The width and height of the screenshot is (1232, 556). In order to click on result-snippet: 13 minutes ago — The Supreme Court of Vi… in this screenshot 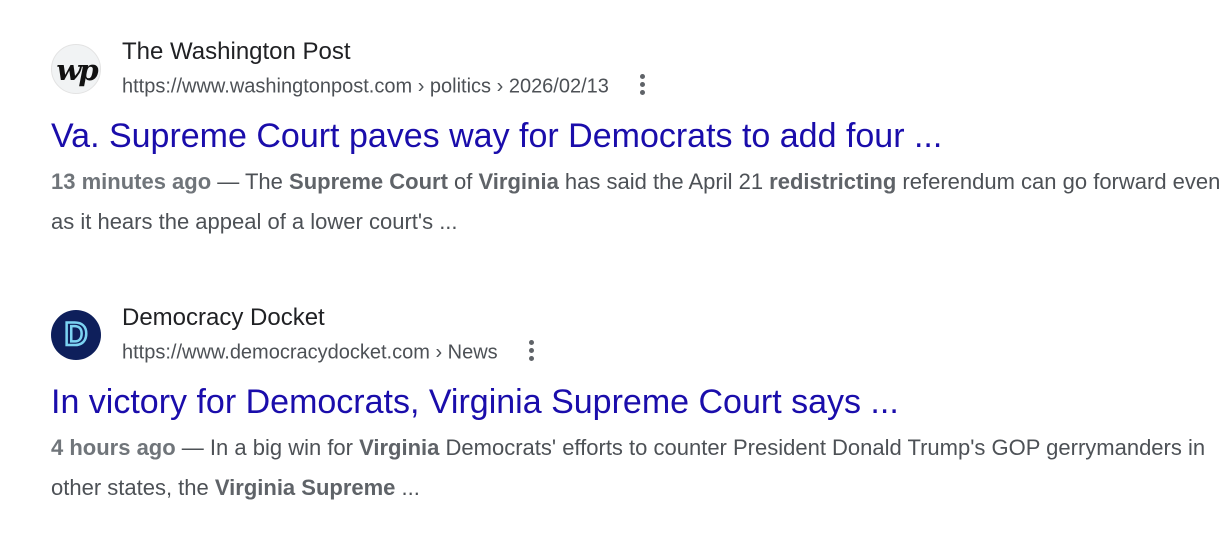, I will do `click(641, 202)`.